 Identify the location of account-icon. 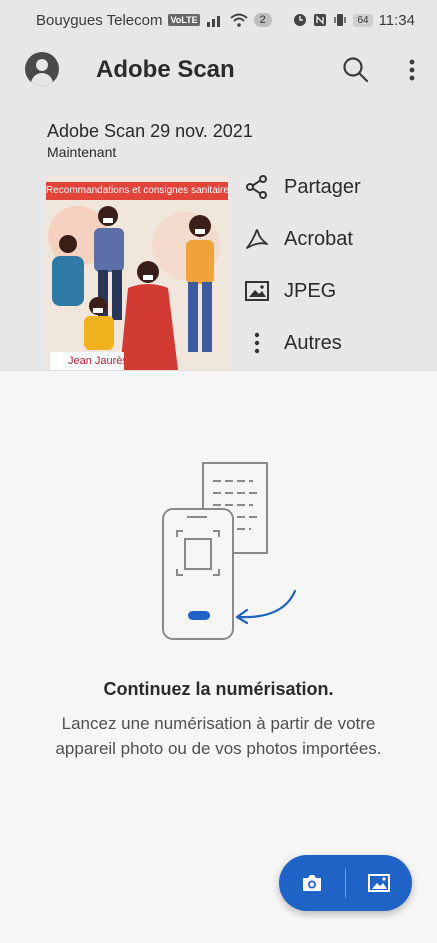
(42, 69).